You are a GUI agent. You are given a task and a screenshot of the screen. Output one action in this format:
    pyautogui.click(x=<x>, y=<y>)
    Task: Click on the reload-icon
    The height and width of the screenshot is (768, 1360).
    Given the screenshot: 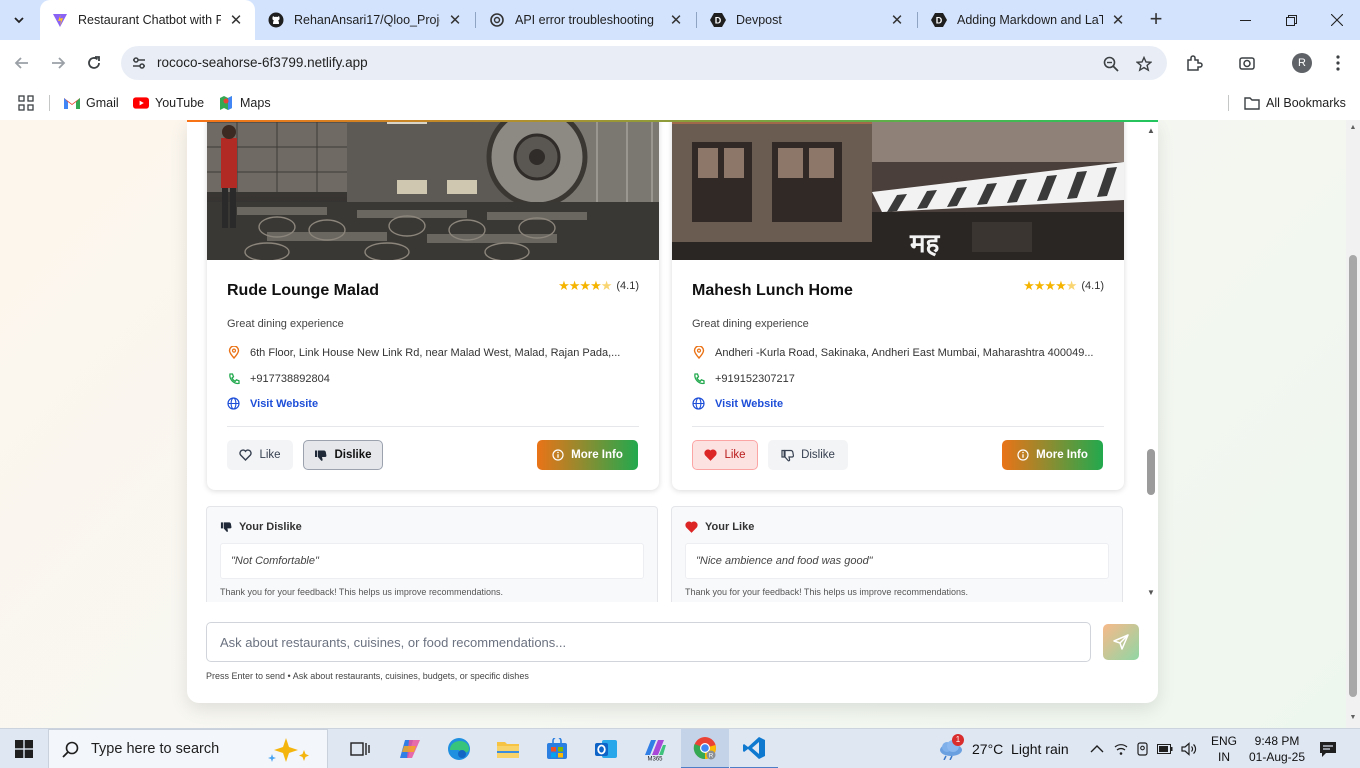 What is the action you would take?
    pyautogui.click(x=94, y=62)
    